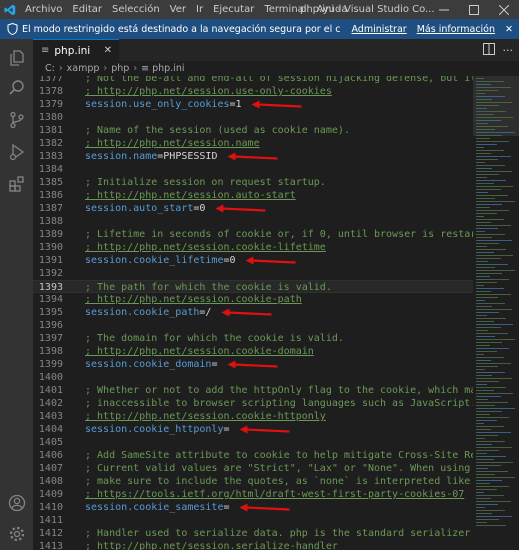 Image resolution: width=519 pixels, height=550 pixels. What do you see at coordinates (148, 312) in the screenshot?
I see `line-content: session.cookie_path=/` at bounding box center [148, 312].